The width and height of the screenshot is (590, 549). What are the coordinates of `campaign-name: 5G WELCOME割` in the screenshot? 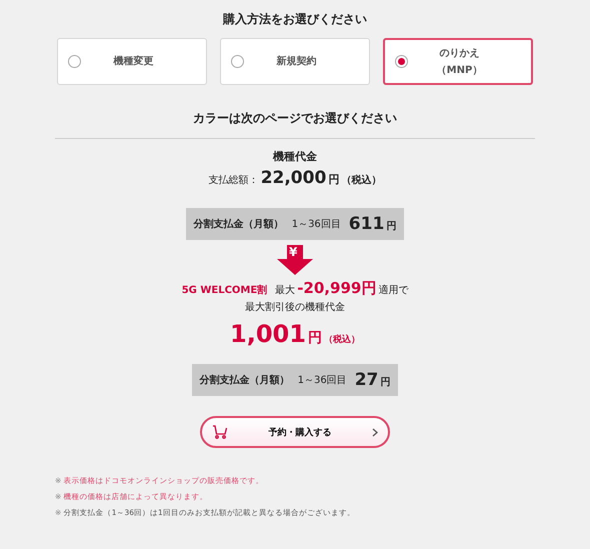 It's located at (225, 290).